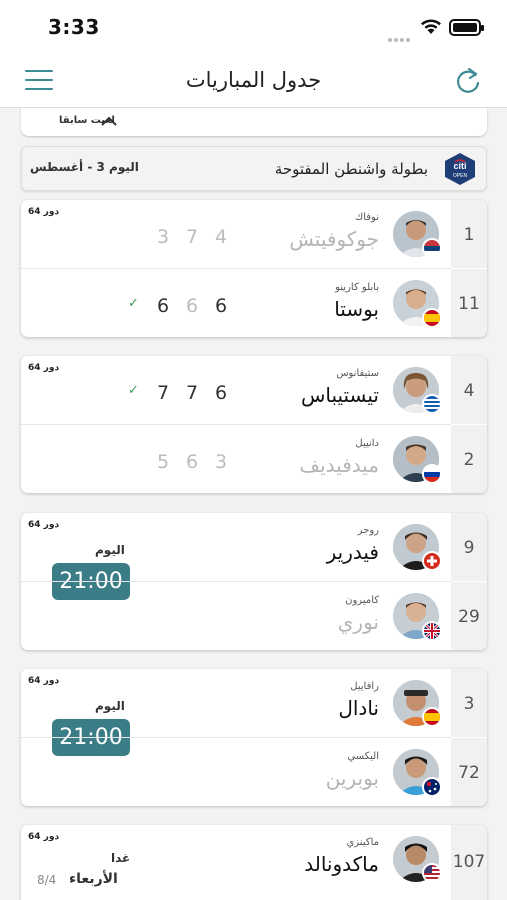 The width and height of the screenshot is (507, 900). Describe the element at coordinates (367, 443) in the screenshot. I see `player-first-name: دانييل` at that location.